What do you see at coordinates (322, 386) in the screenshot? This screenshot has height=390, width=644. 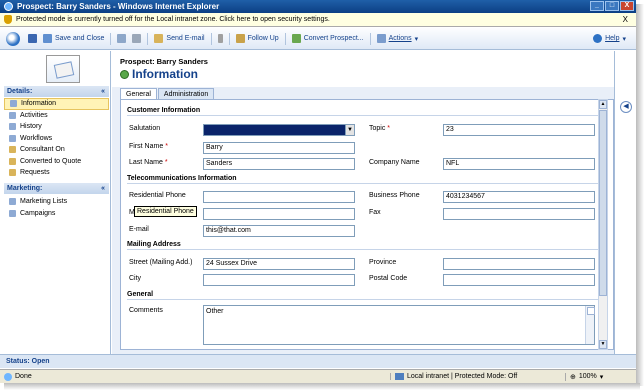 I see `window-shadow` at bounding box center [322, 386].